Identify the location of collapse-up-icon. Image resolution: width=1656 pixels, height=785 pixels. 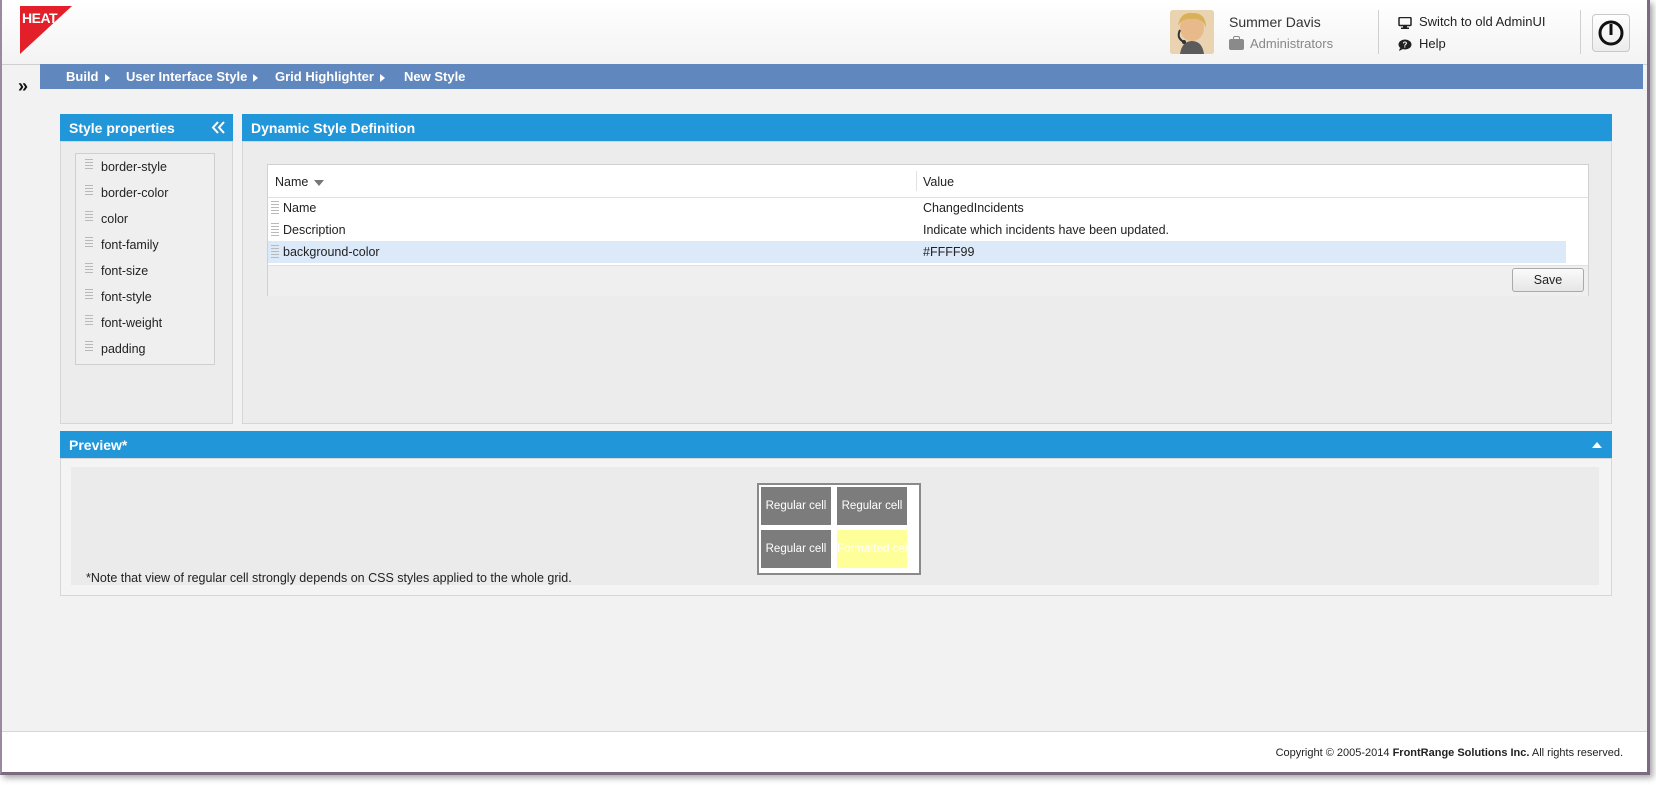
(1597, 445).